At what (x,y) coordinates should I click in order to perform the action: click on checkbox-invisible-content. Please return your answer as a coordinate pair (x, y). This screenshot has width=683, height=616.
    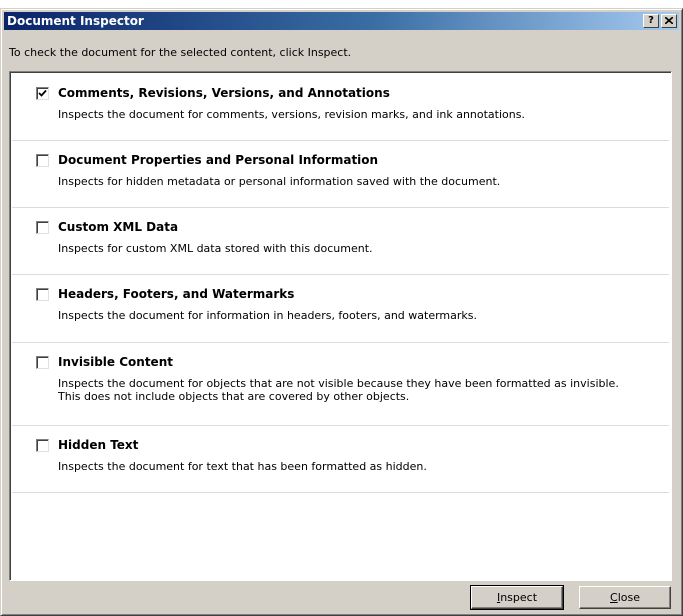
    Looking at the image, I should click on (42, 362).